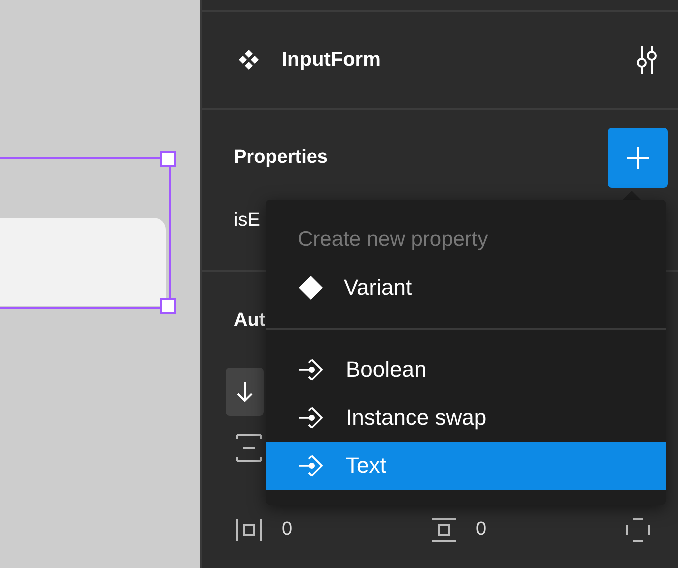 This screenshot has width=678, height=568. What do you see at coordinates (466, 418) in the screenshot?
I see `menu-item: Instance swap` at bounding box center [466, 418].